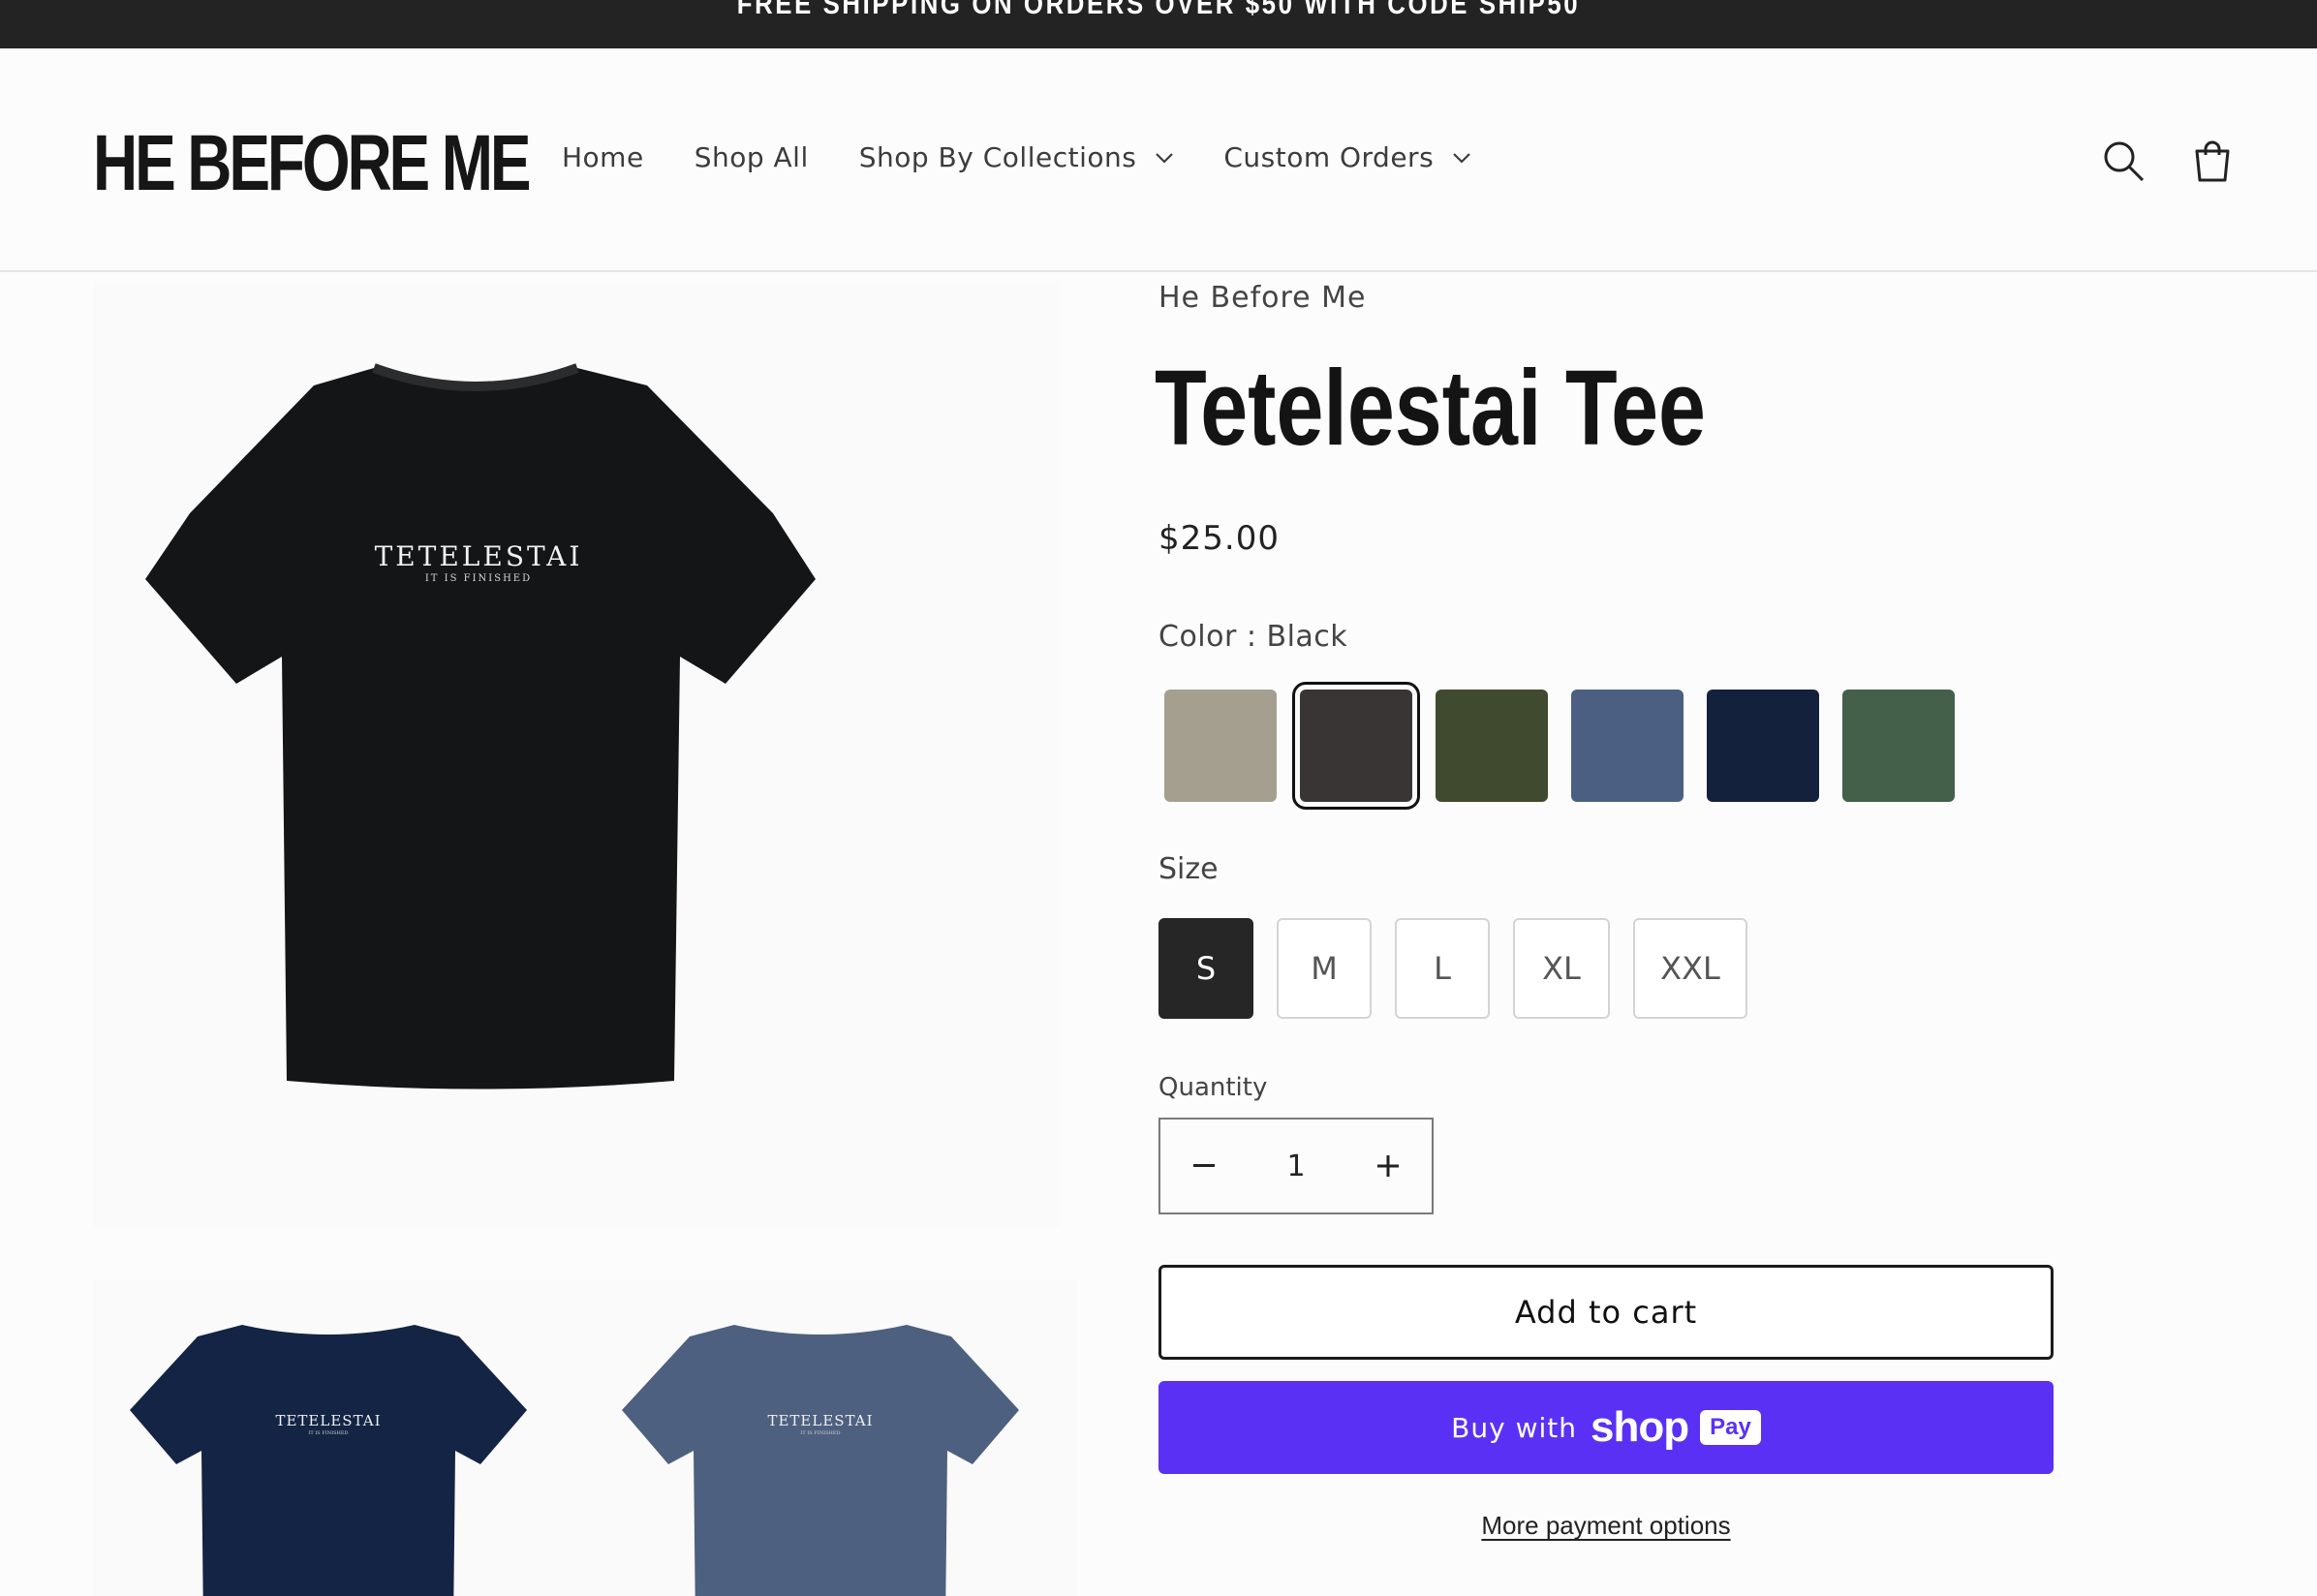 The height and width of the screenshot is (1596, 2317). What do you see at coordinates (1606, 1526) in the screenshot?
I see `more-payment-options-link: More payment options` at bounding box center [1606, 1526].